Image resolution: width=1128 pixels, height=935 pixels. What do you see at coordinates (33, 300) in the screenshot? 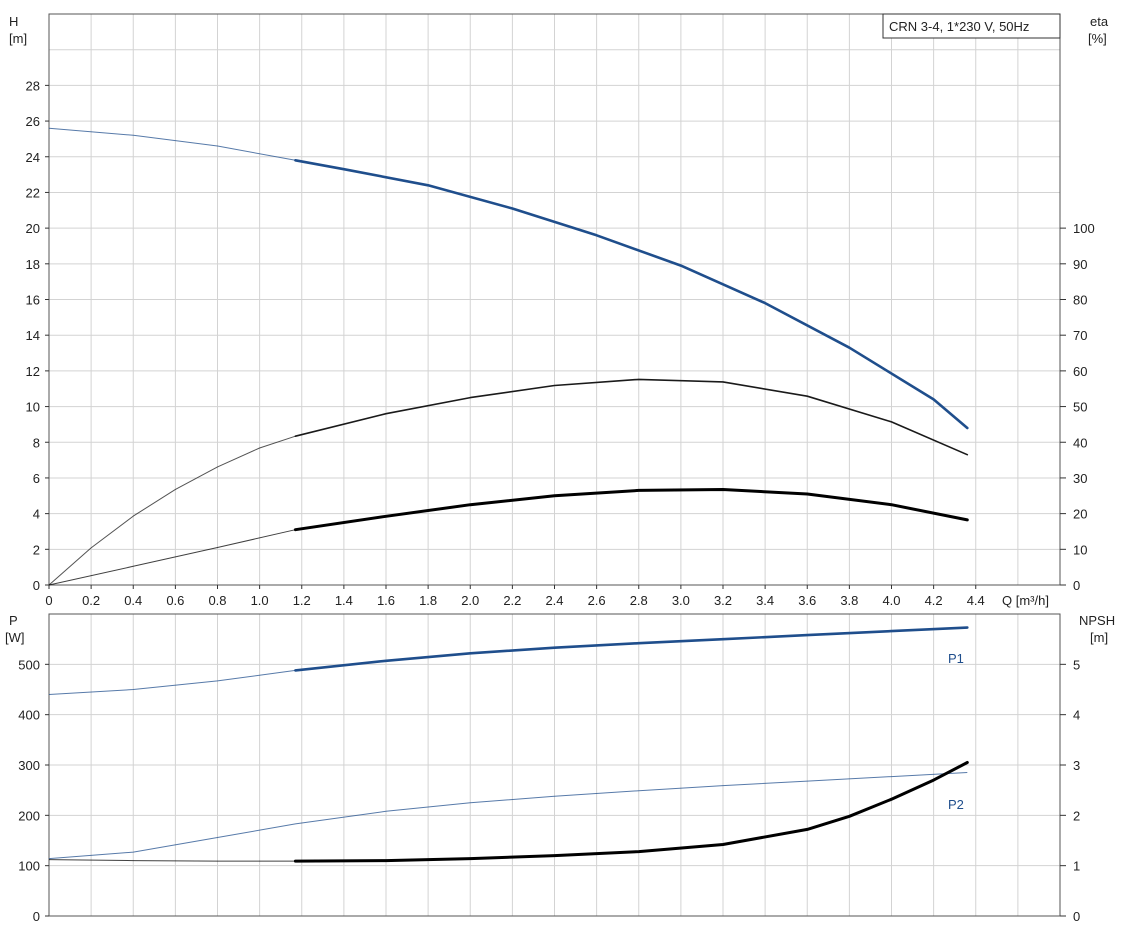
I see `h-axis-tick-label: 16` at bounding box center [33, 300].